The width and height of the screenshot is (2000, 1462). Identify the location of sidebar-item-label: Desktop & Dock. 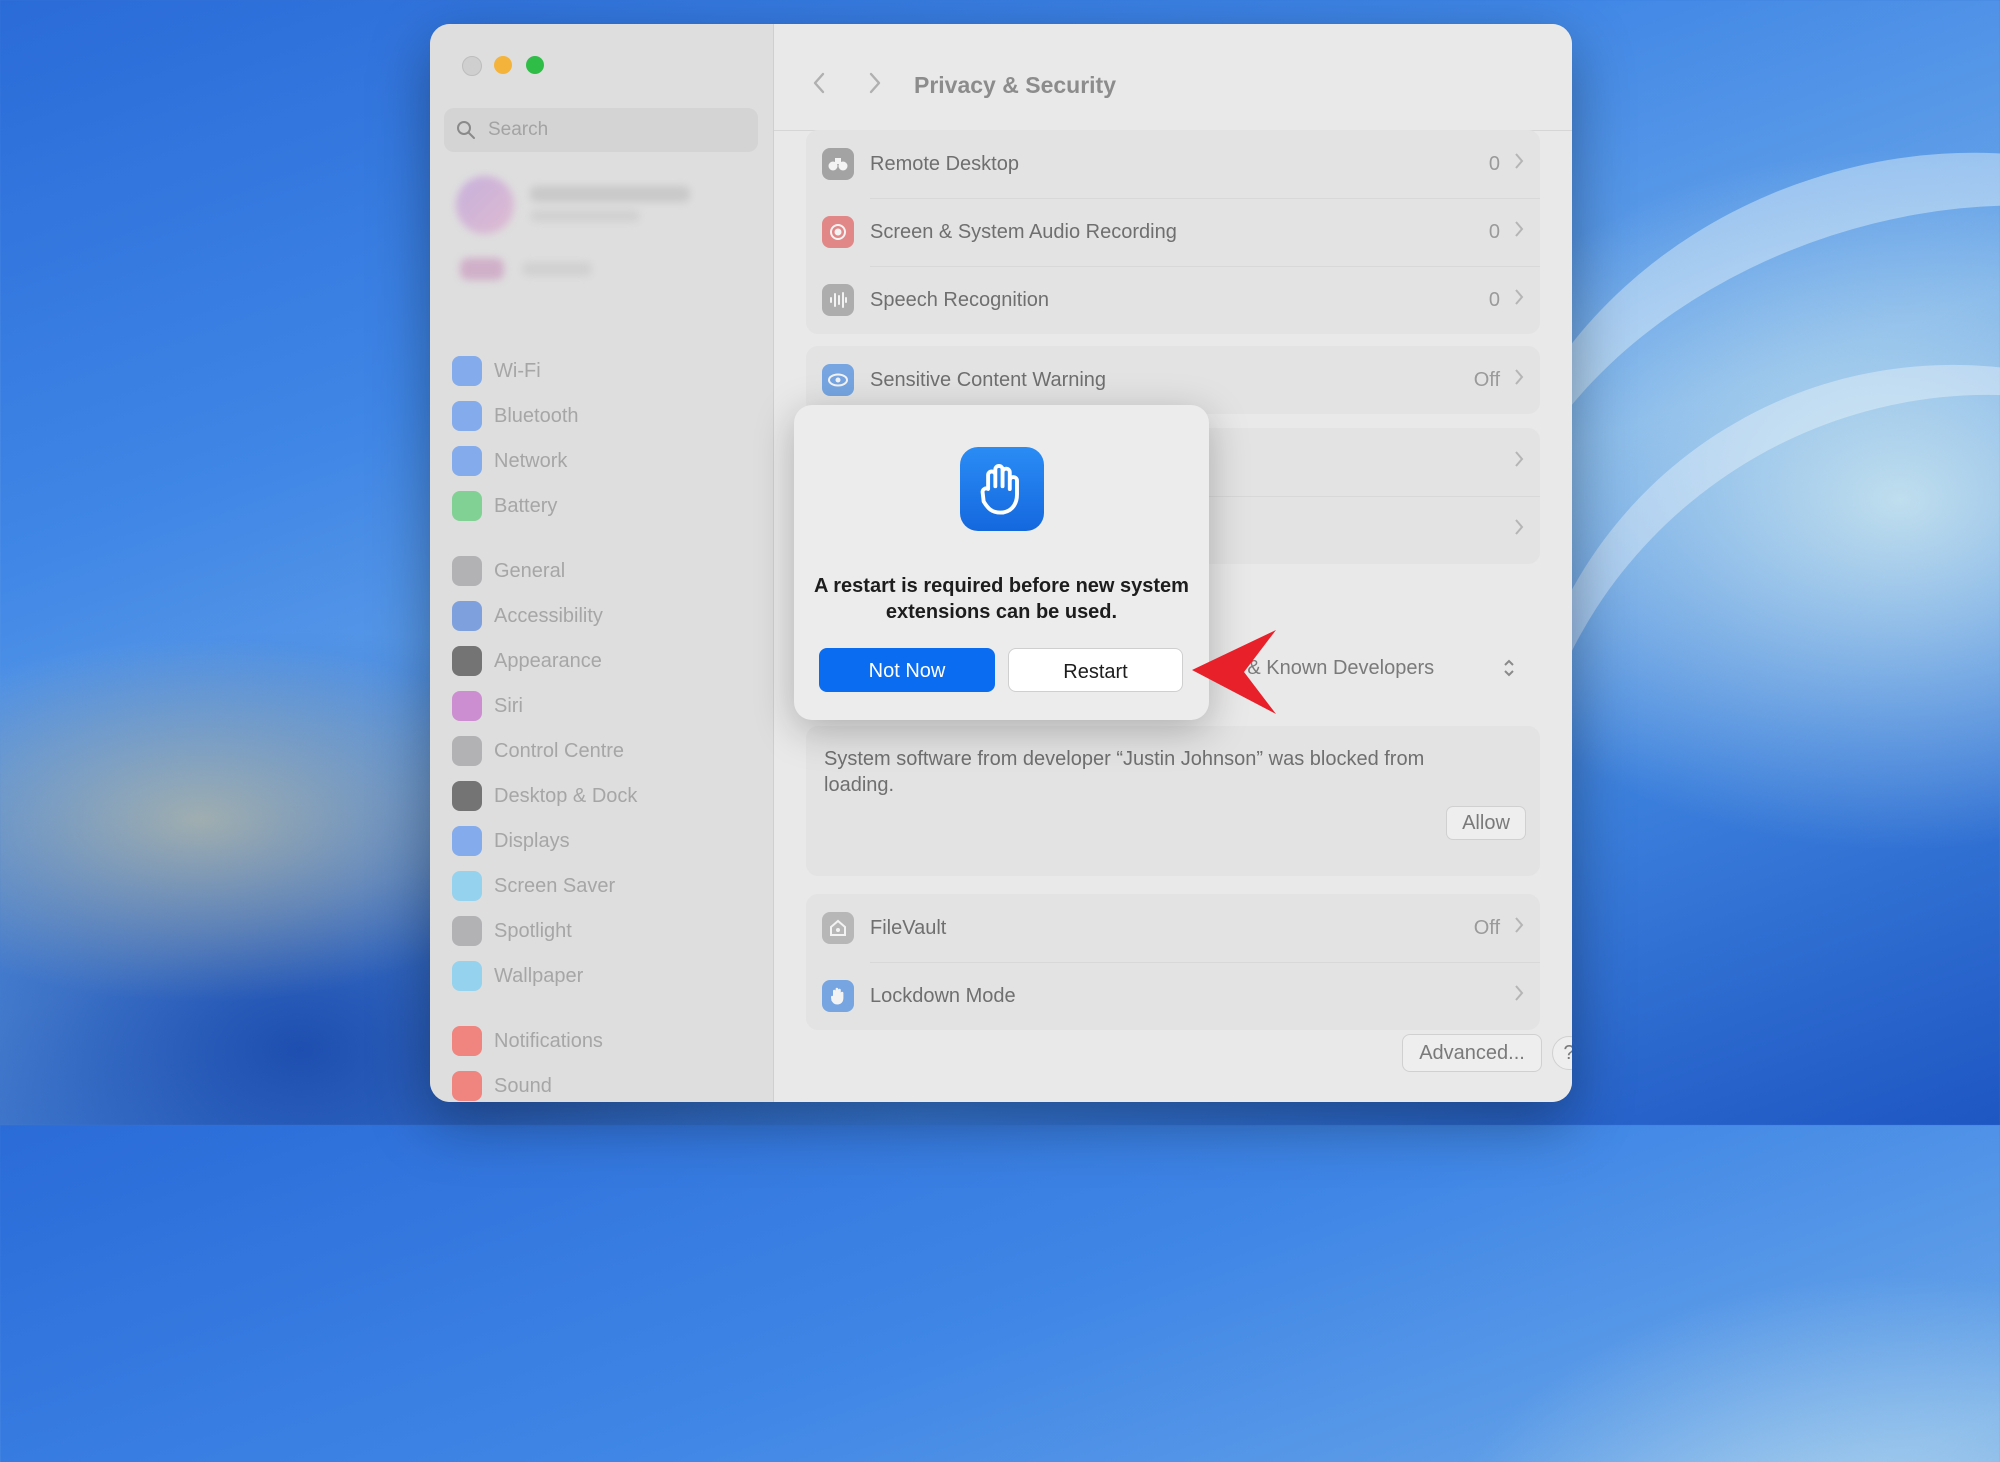
(566, 795).